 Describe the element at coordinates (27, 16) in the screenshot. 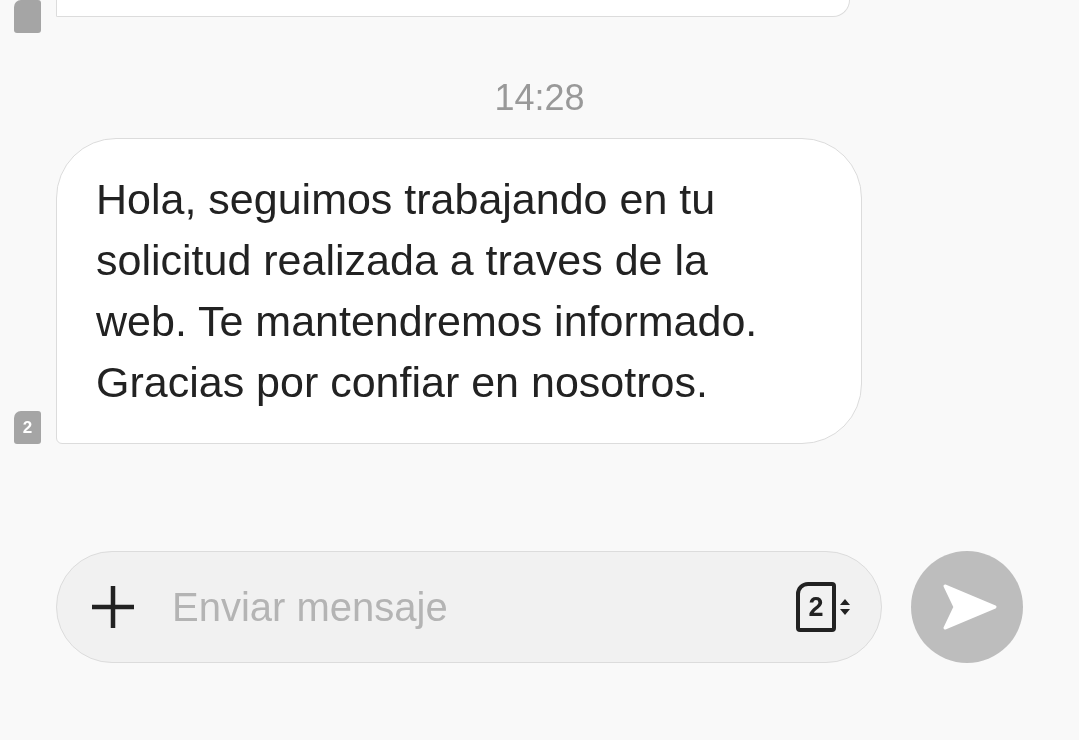

I see `sim-badge-icon` at that location.